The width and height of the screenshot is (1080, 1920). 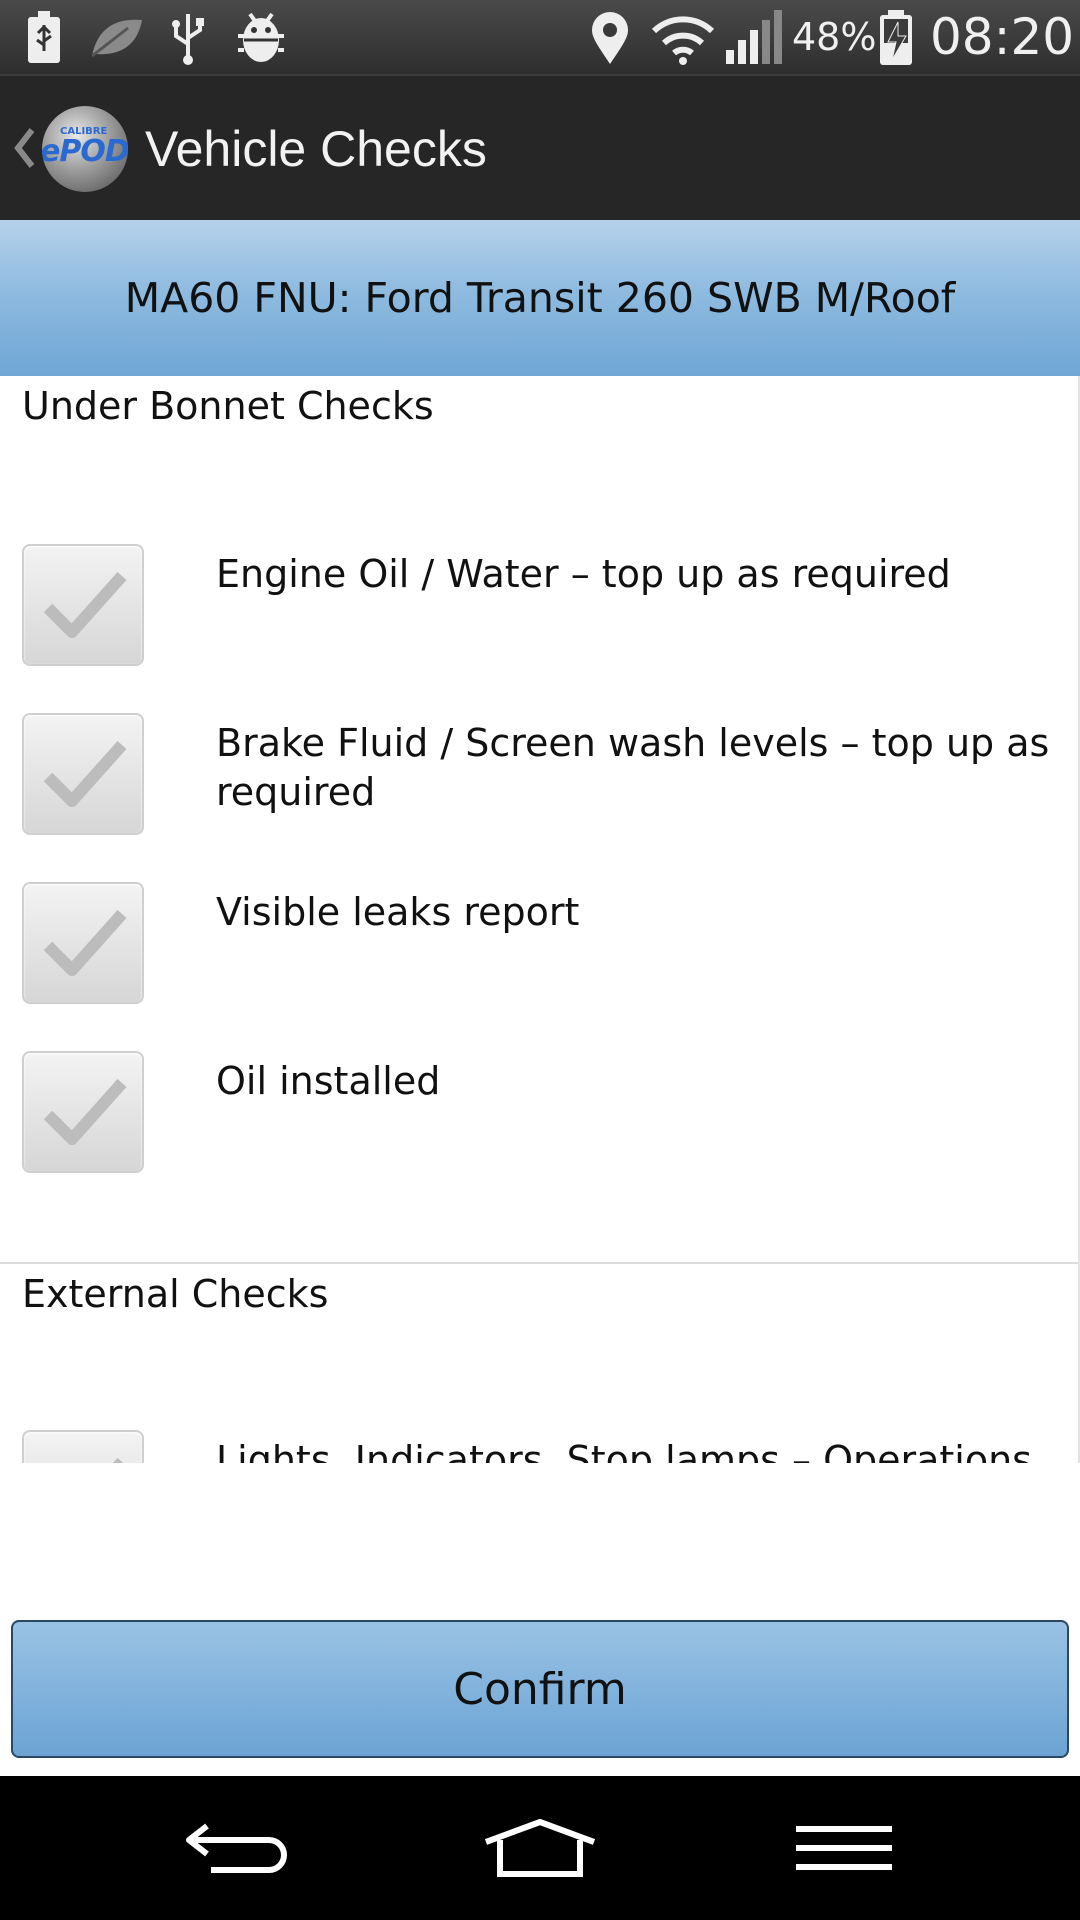 What do you see at coordinates (398, 912) in the screenshot?
I see `check-item-label: Visible leaks report` at bounding box center [398, 912].